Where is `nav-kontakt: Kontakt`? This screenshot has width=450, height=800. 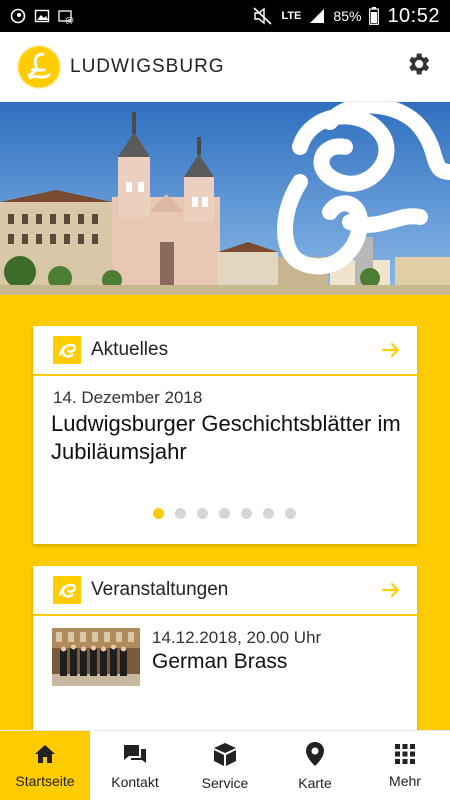 nav-kontakt: Kontakt is located at coordinates (135, 765).